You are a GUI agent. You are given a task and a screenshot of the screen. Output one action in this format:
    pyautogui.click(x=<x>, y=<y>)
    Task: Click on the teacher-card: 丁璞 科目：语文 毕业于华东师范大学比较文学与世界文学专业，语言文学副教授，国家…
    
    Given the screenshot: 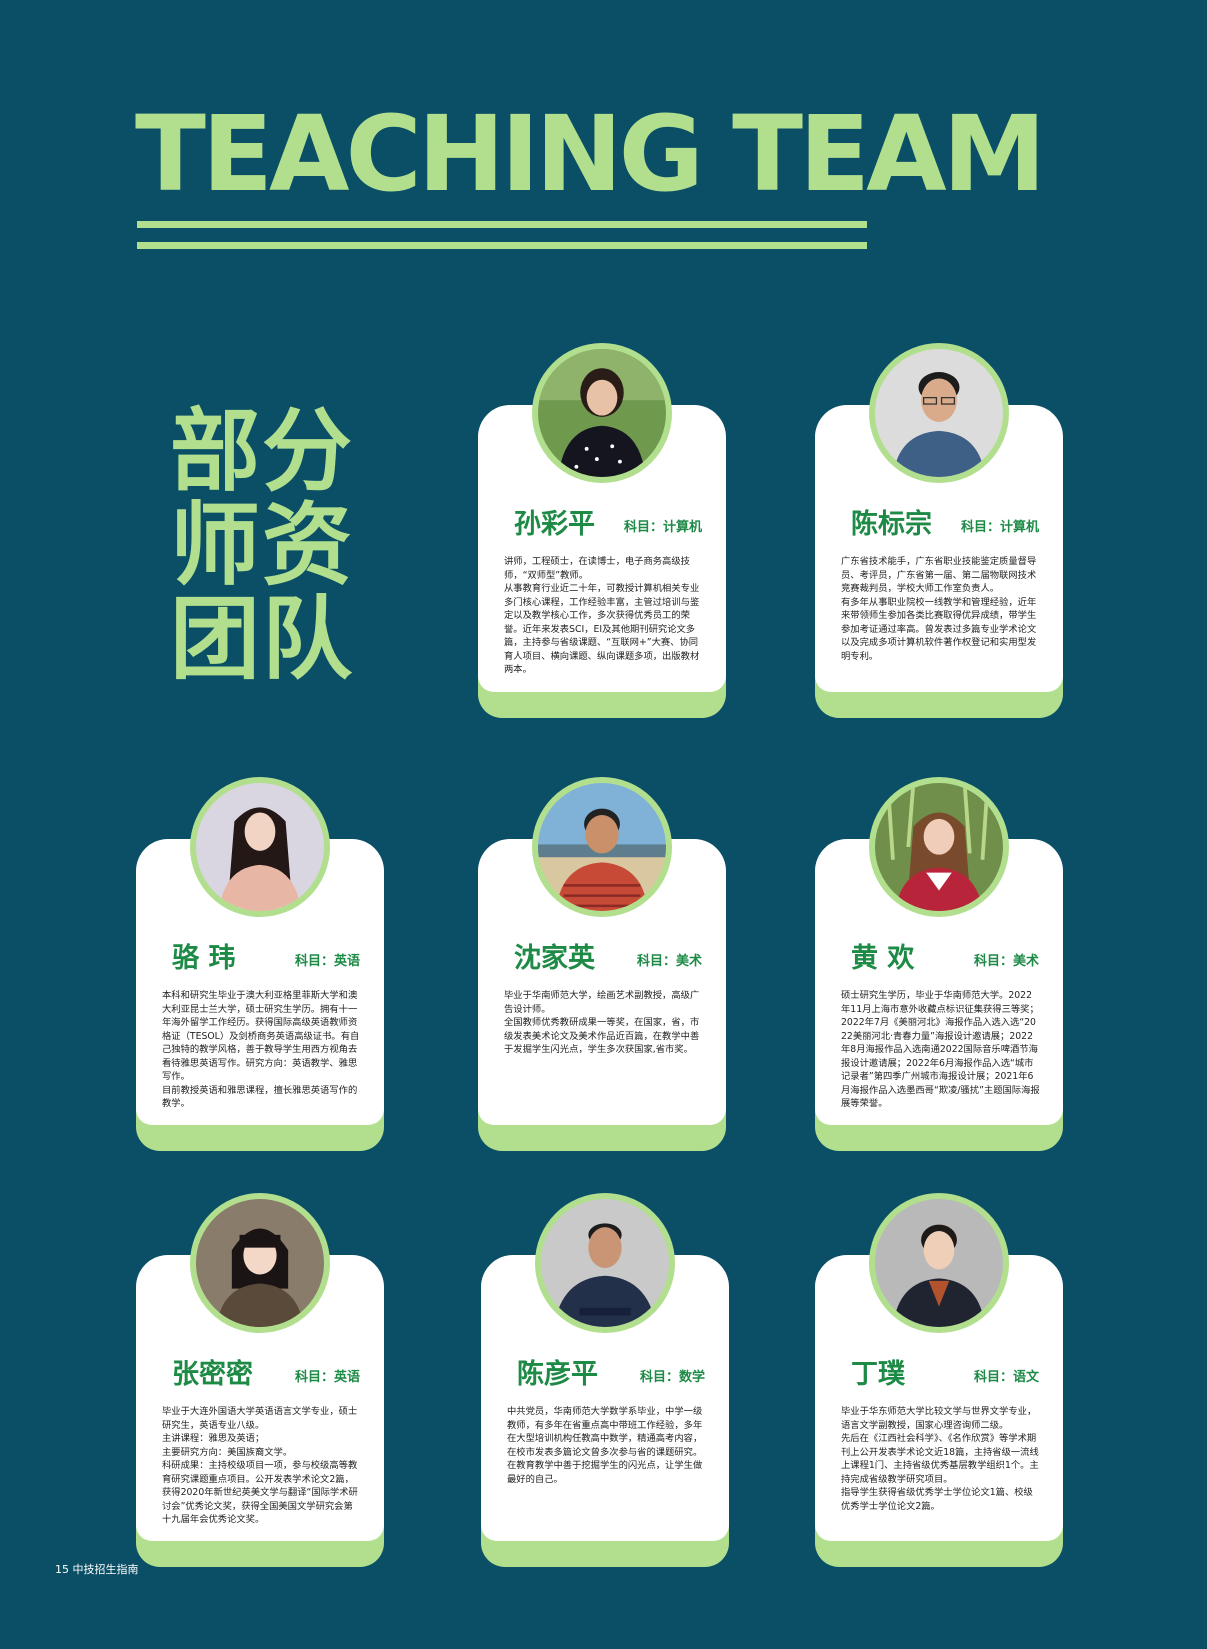 What is the action you would take?
    pyautogui.click(x=939, y=1380)
    